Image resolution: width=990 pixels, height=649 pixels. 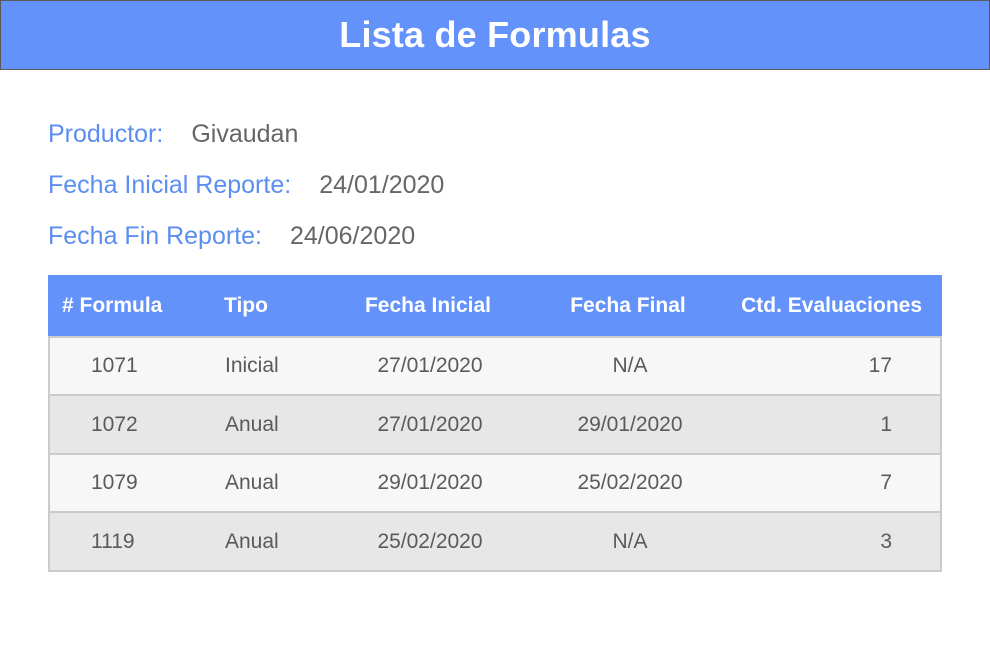 What do you see at coordinates (630, 482) in the screenshot?
I see `cell-fecha-final: 25/02/2020` at bounding box center [630, 482].